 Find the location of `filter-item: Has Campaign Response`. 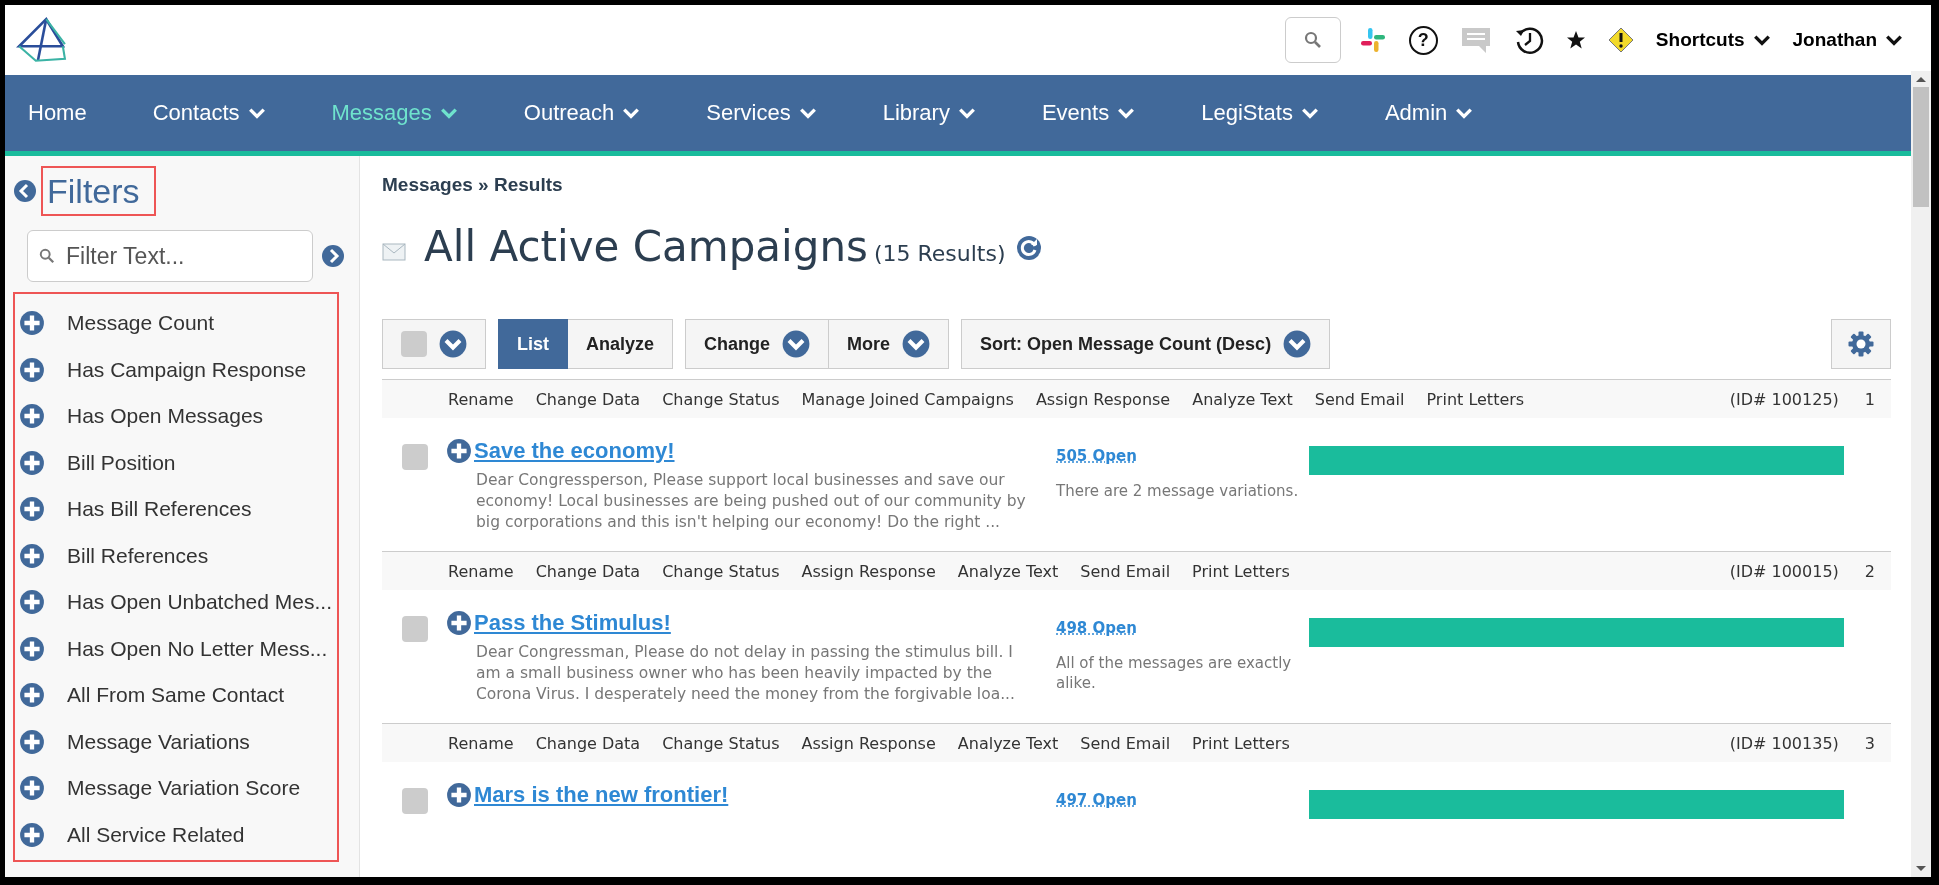

filter-item: Has Campaign Response is located at coordinates (187, 369).